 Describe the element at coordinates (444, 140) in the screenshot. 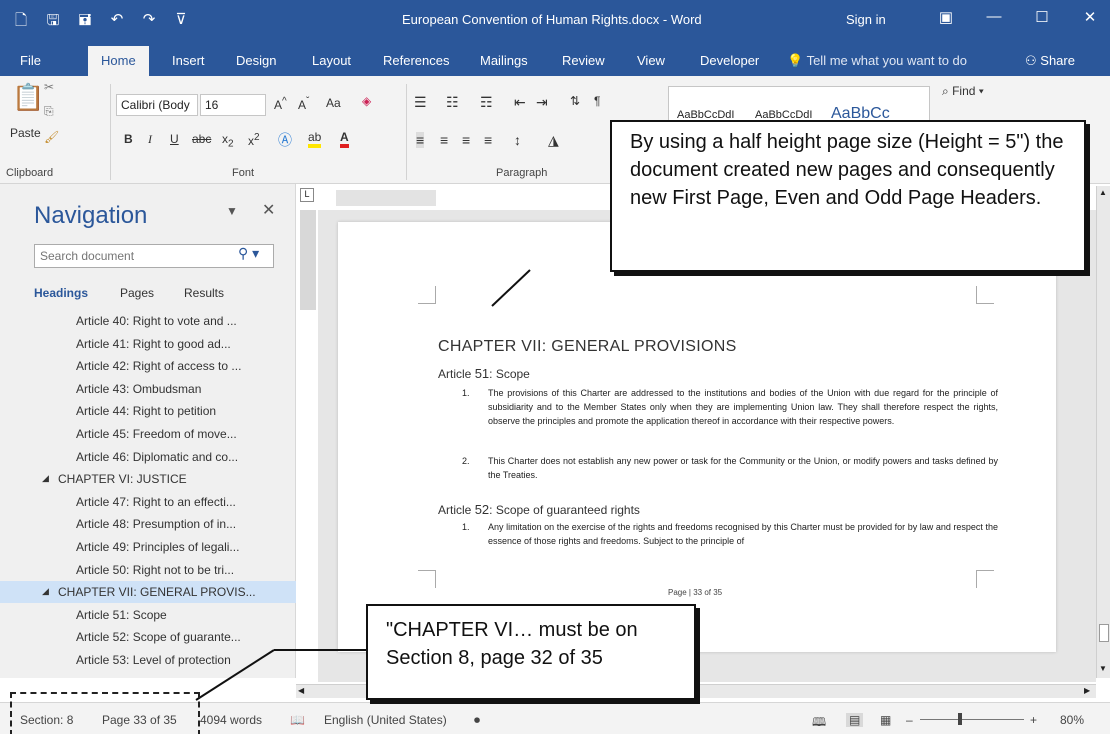

I see `align-center-icon: ≡` at that location.